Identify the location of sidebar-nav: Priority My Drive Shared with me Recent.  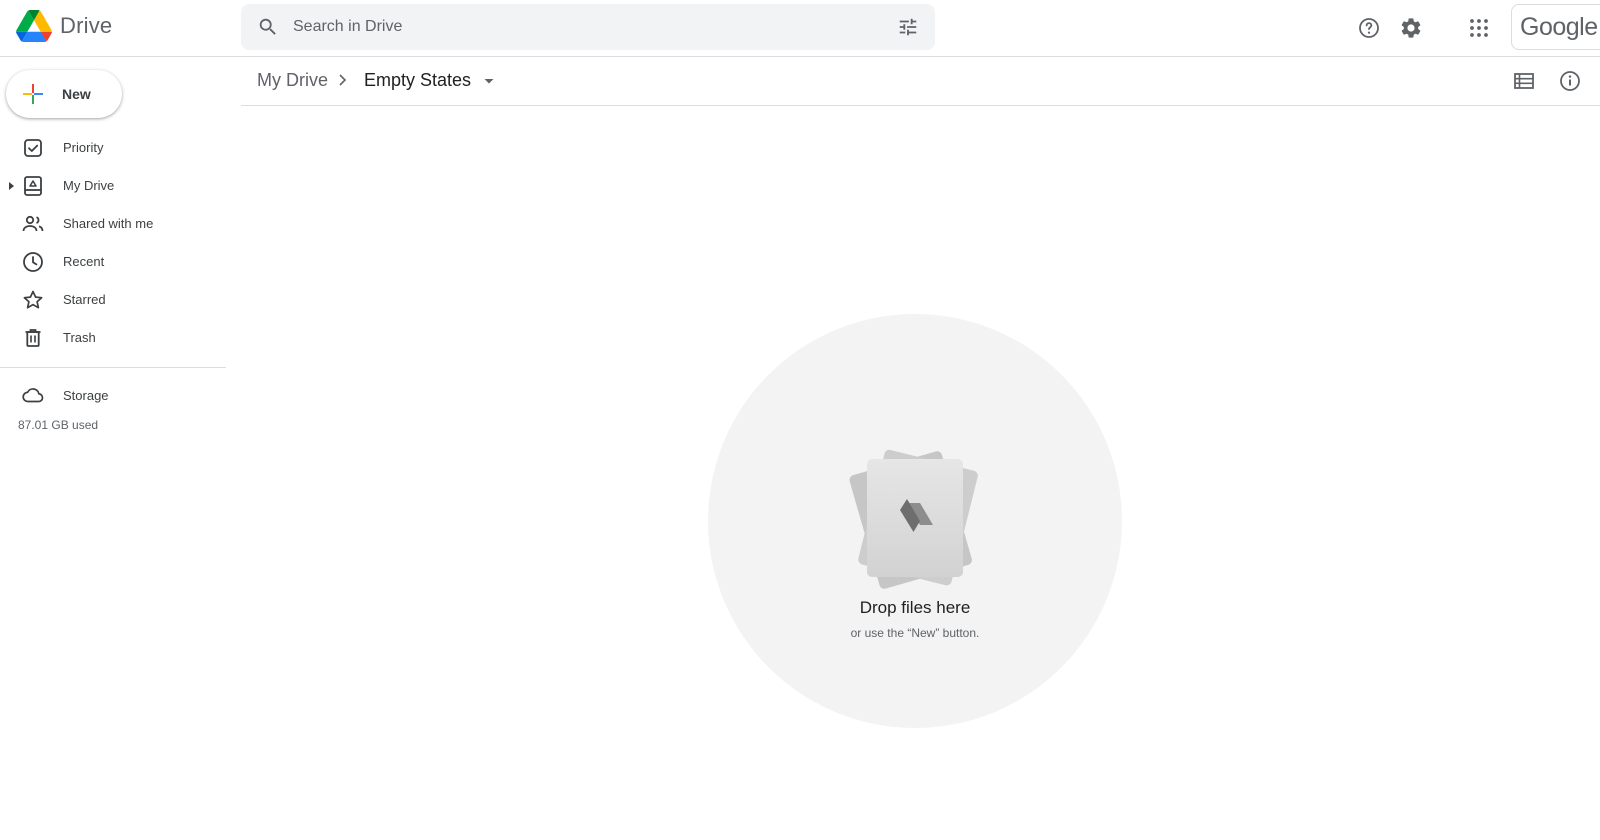
(113, 243).